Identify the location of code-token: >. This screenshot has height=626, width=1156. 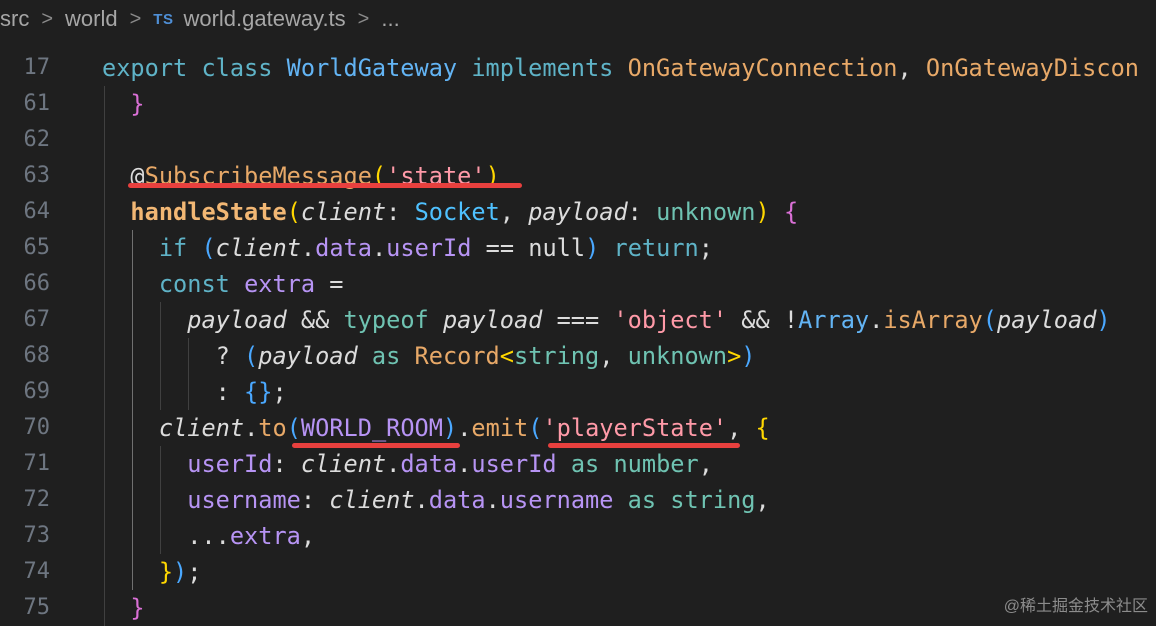
(734, 356).